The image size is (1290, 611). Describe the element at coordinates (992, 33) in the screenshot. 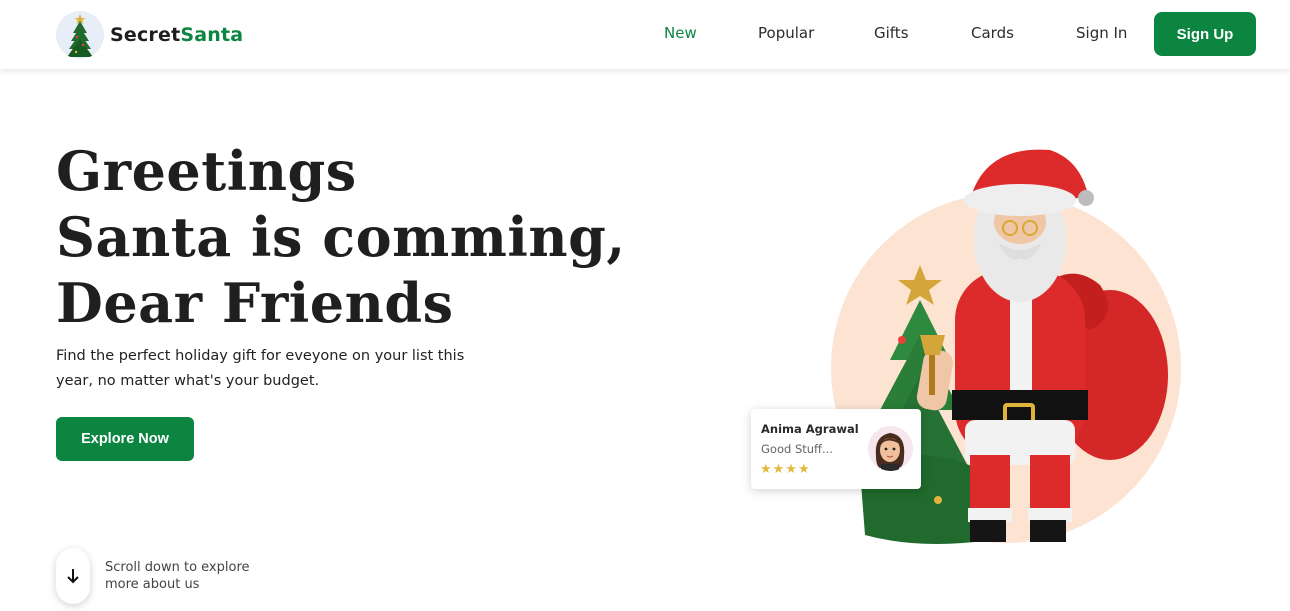

I see `nav-cards: Cards` at that location.